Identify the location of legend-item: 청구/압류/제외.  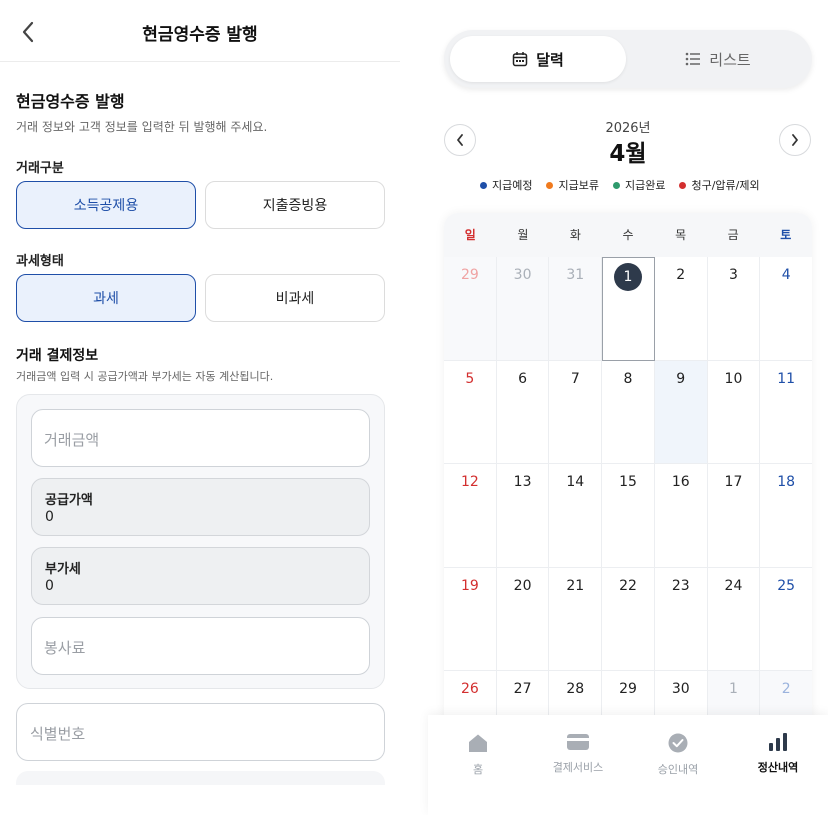
(719, 185).